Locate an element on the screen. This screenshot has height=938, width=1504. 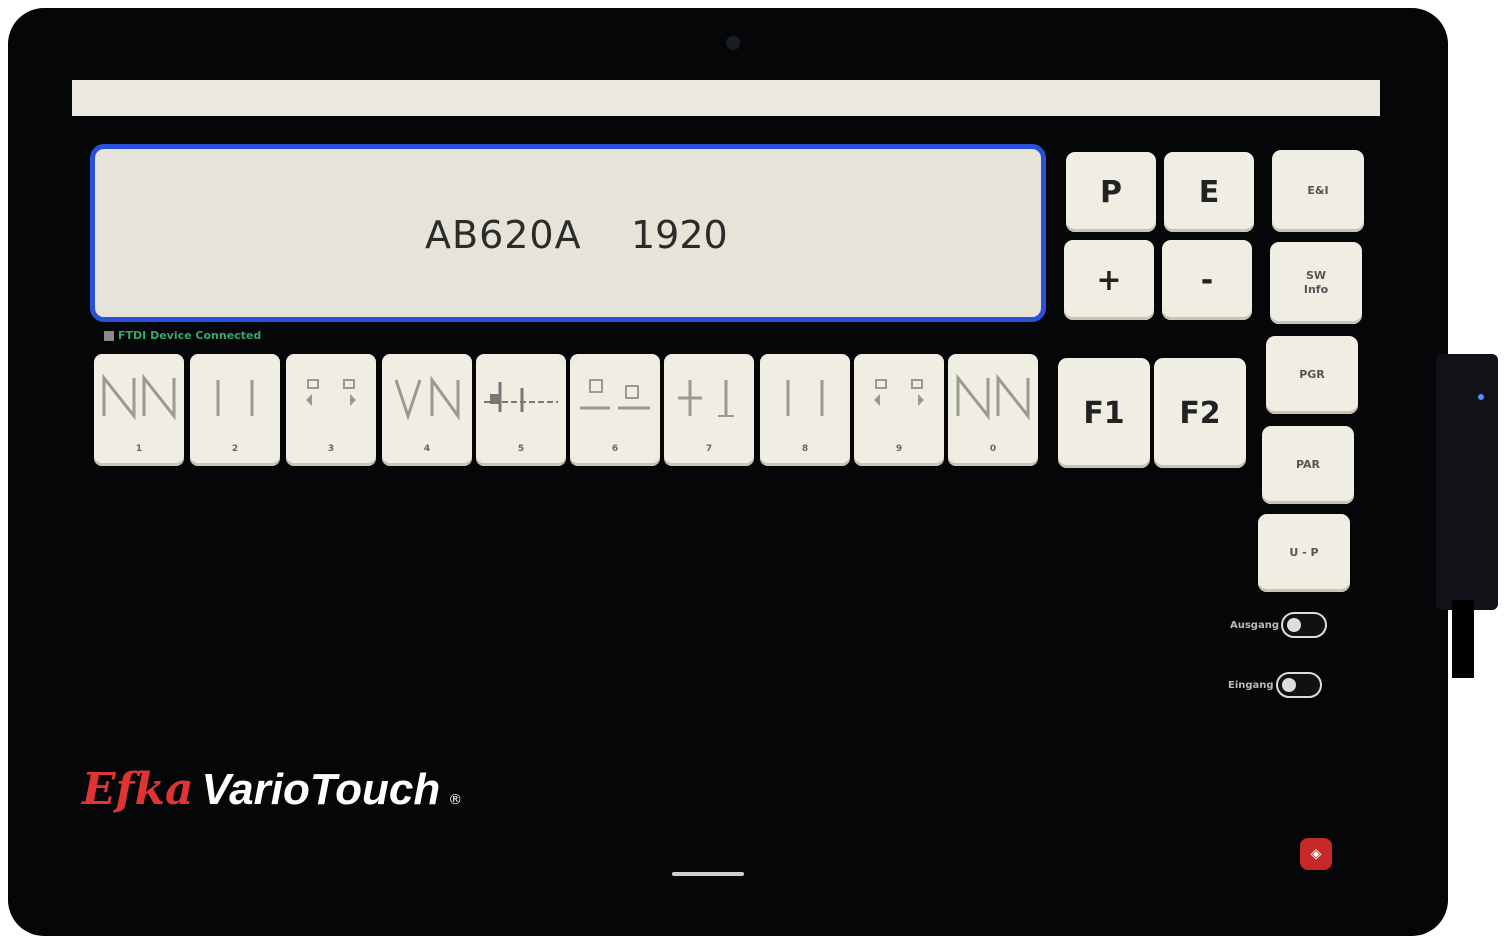
main-display: AB620A 1920 is located at coordinates (568, 233).